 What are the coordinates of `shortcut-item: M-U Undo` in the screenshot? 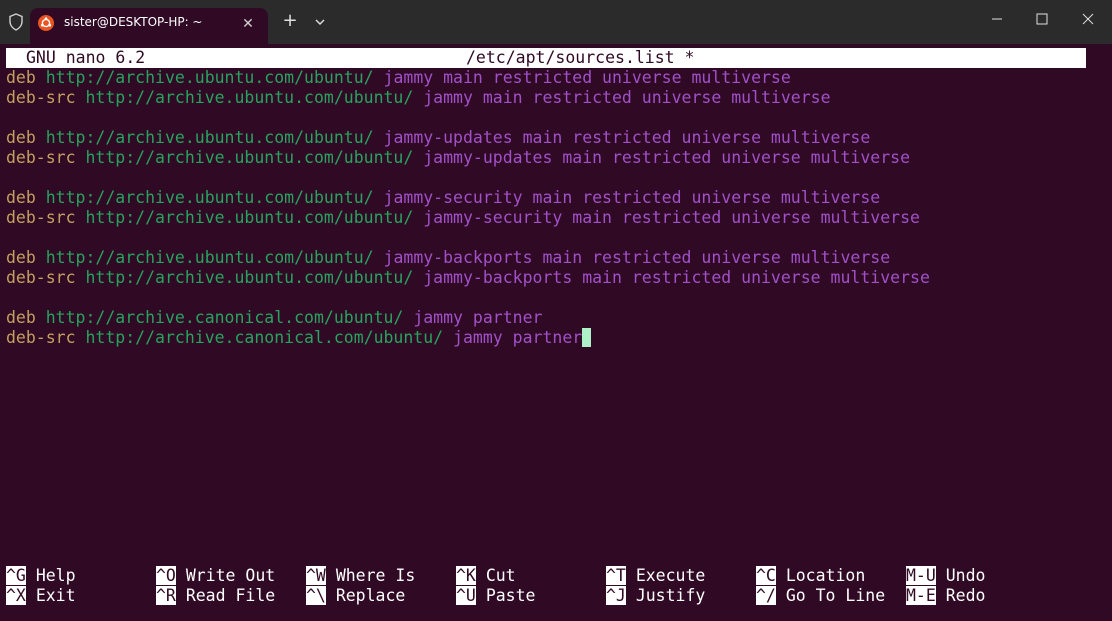 It's located at (946, 576).